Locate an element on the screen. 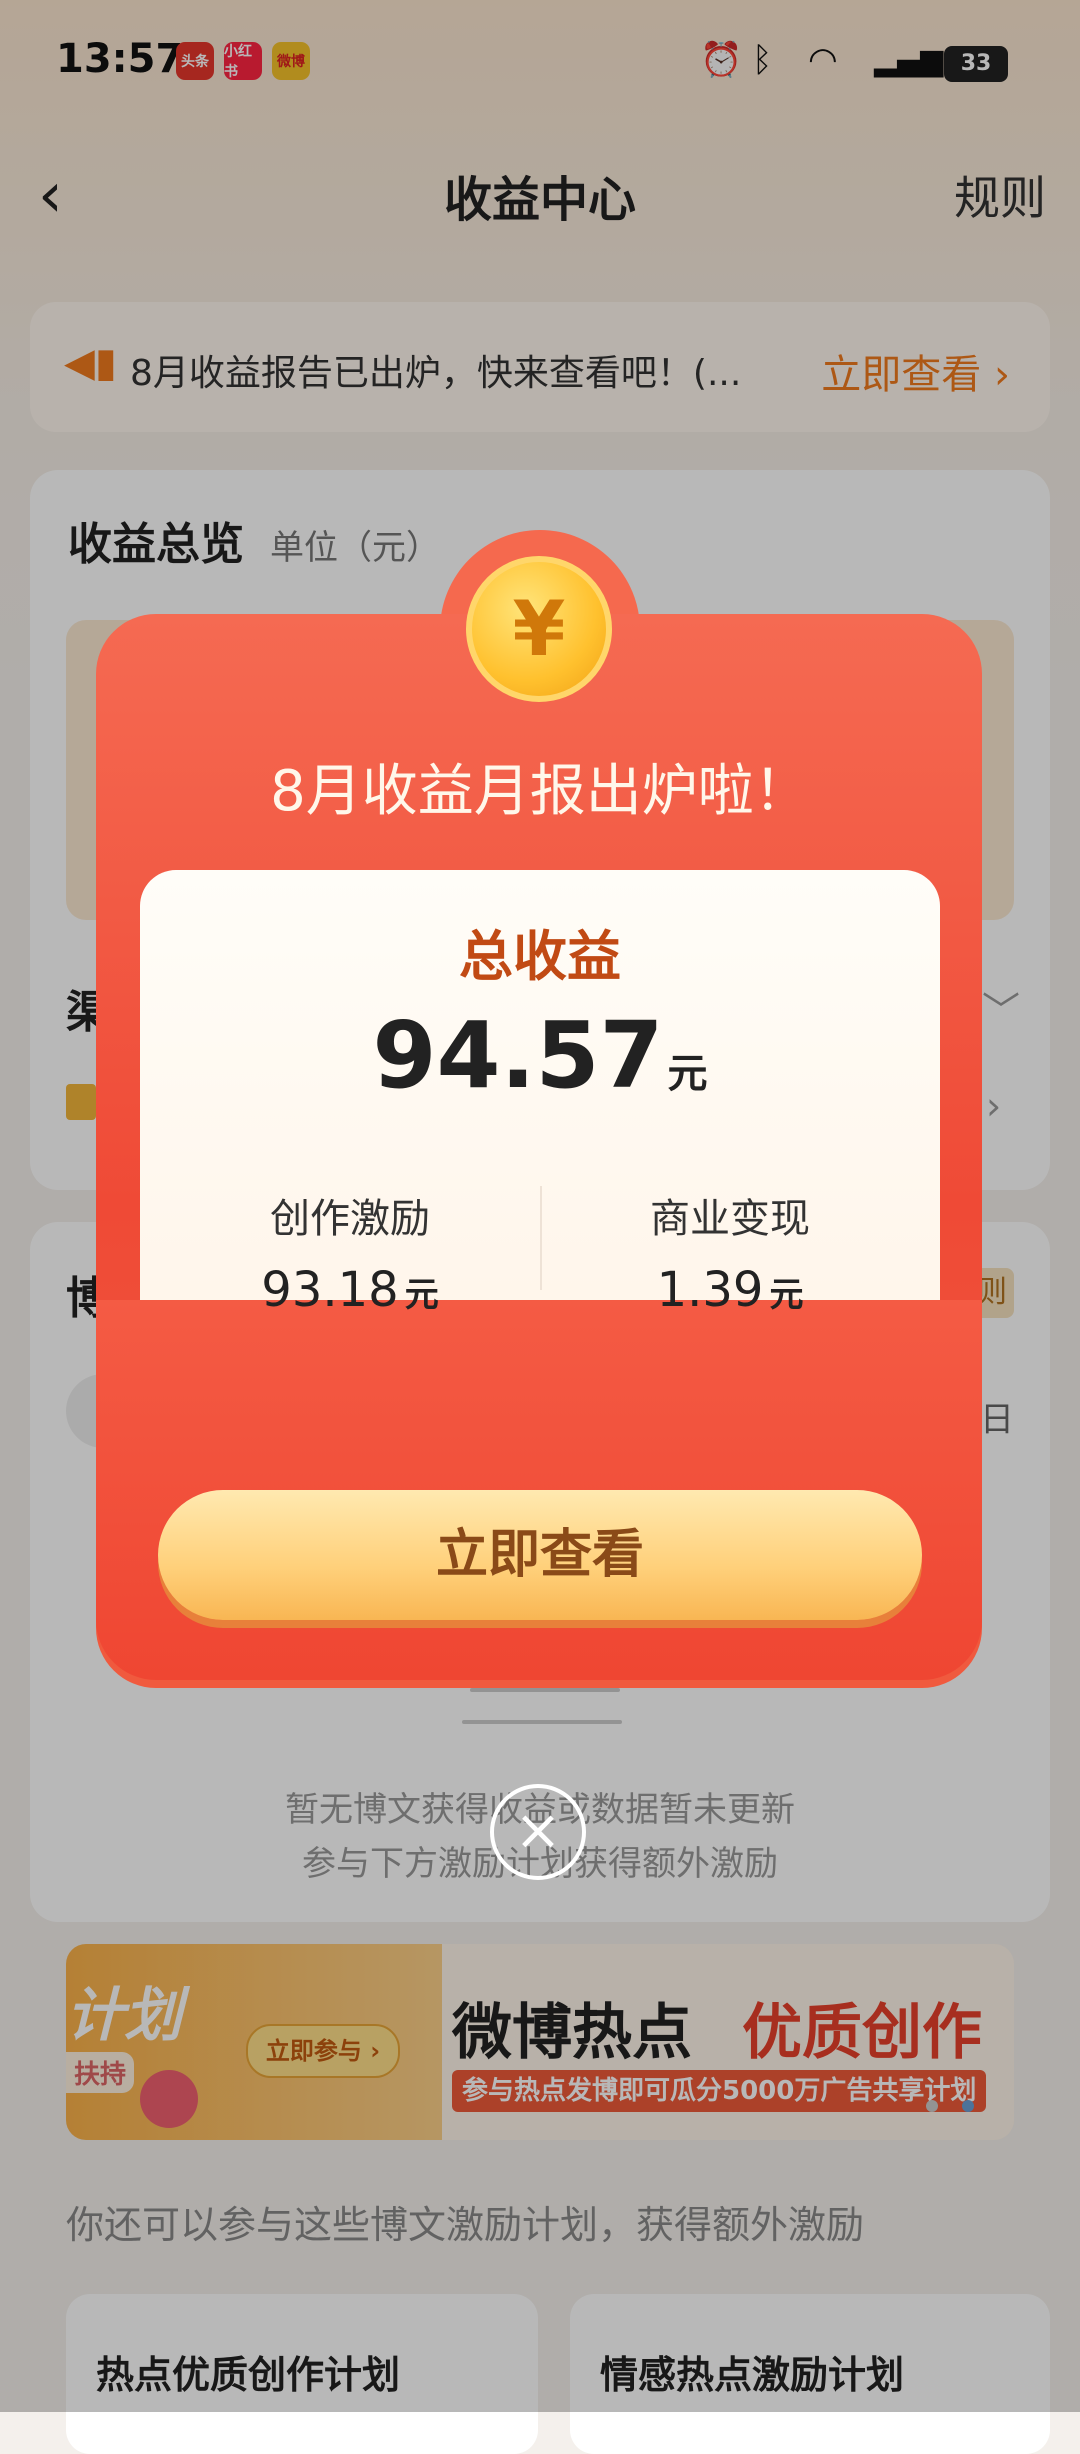  yuan-symbol: ¥ is located at coordinates (539, 628).